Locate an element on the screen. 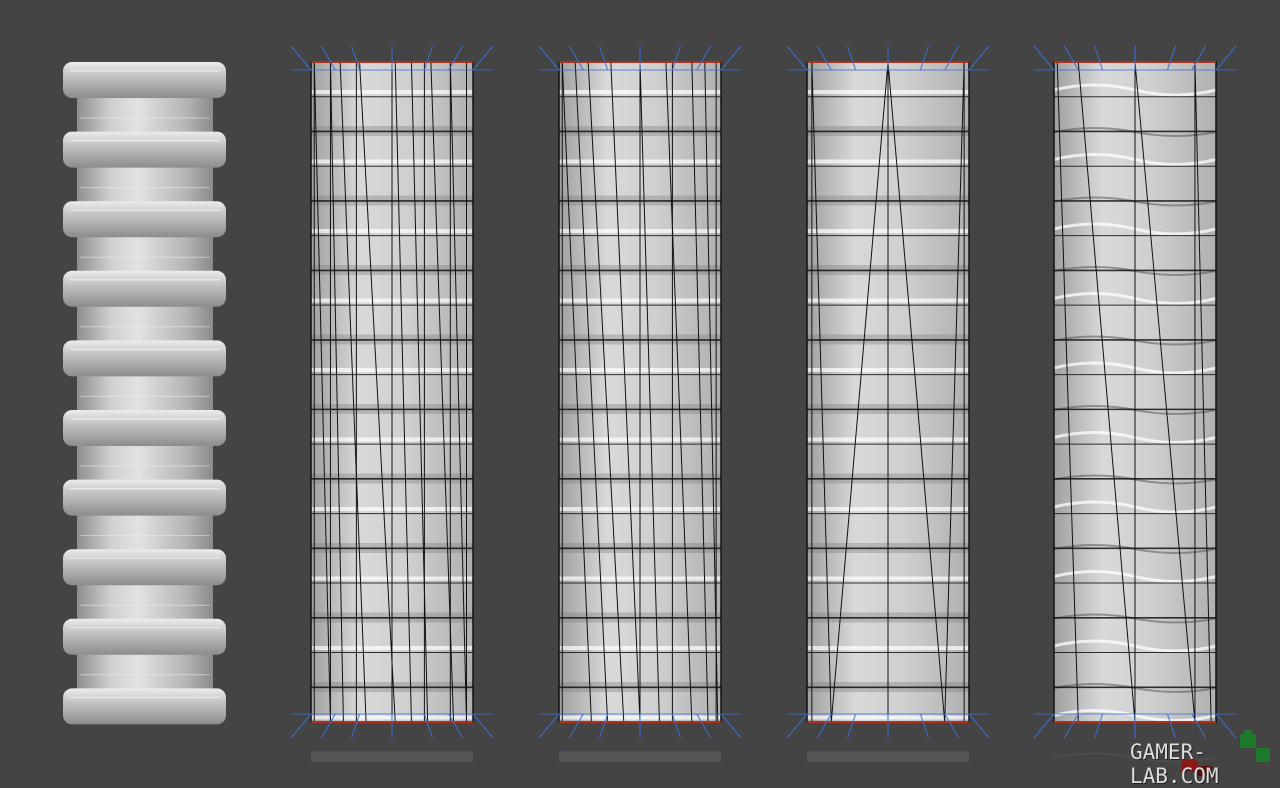 The width and height of the screenshot is (1280, 788). smooth-model-preview is located at coordinates (144, 393).